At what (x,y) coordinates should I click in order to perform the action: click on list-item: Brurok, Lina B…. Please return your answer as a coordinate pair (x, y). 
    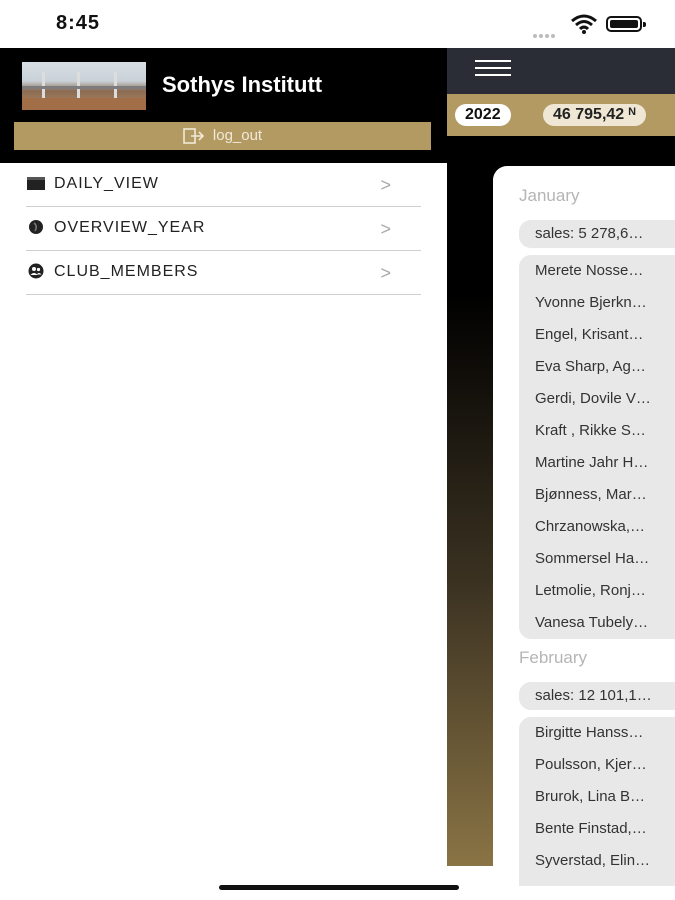
    Looking at the image, I should click on (597, 797).